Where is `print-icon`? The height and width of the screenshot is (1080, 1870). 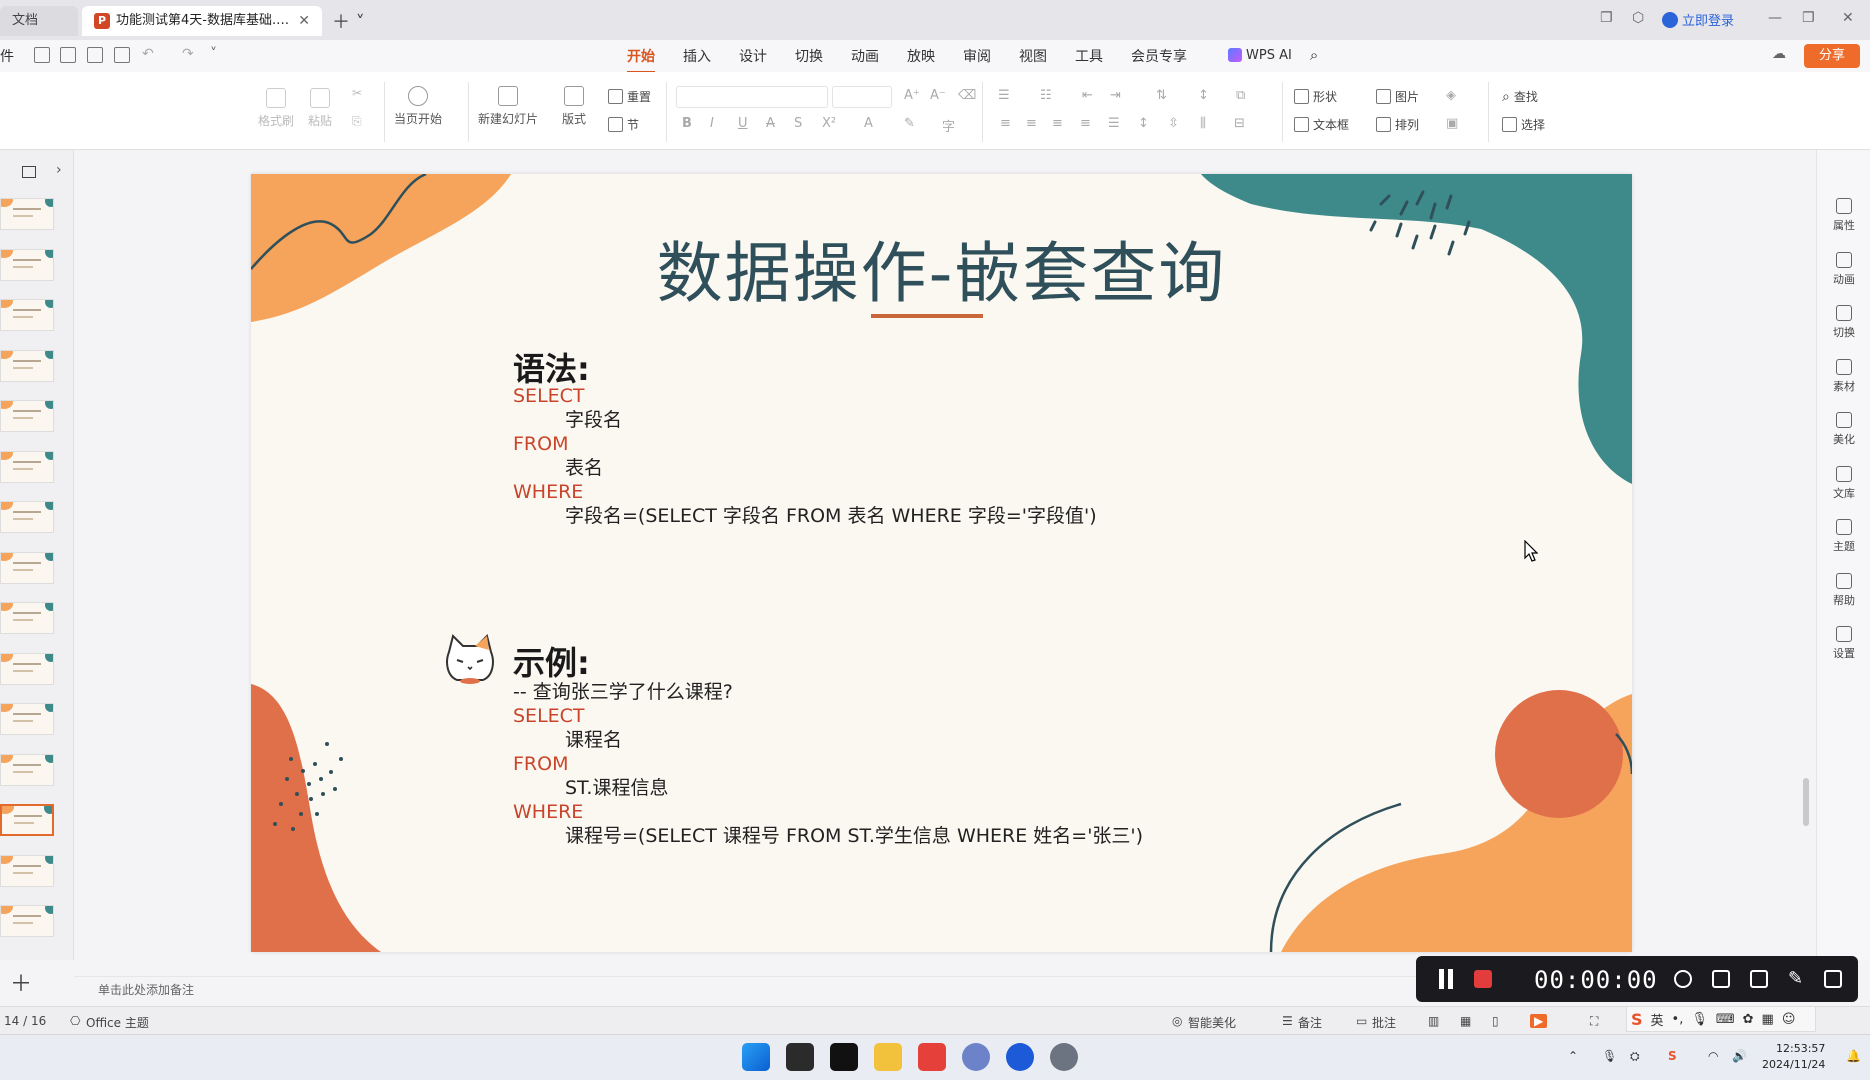
print-icon is located at coordinates (95, 55).